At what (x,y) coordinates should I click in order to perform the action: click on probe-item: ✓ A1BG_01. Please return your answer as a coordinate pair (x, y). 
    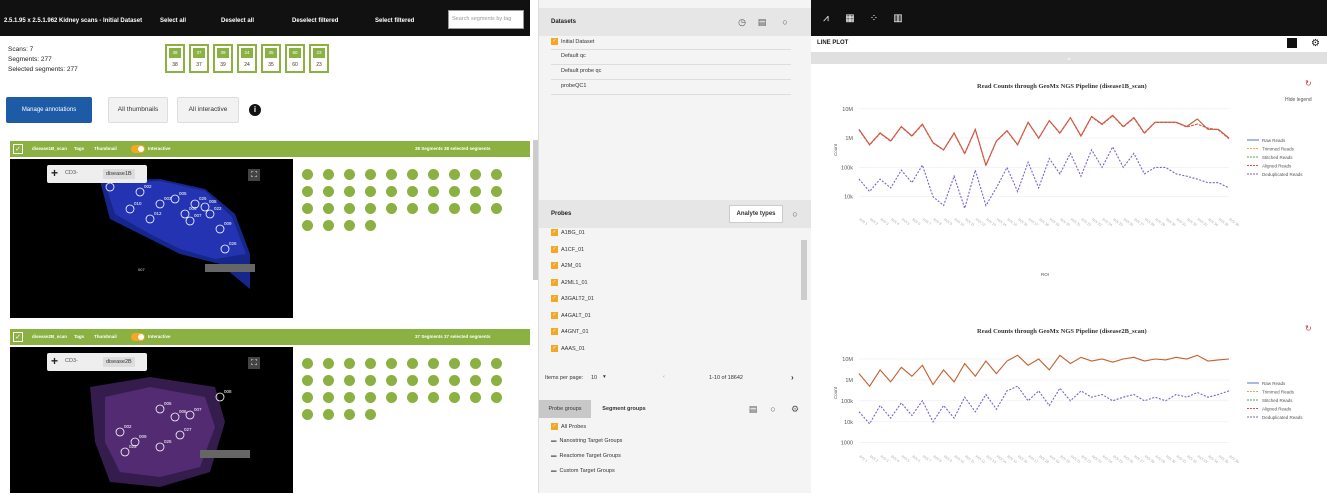
    Looking at the image, I should click on (568, 232).